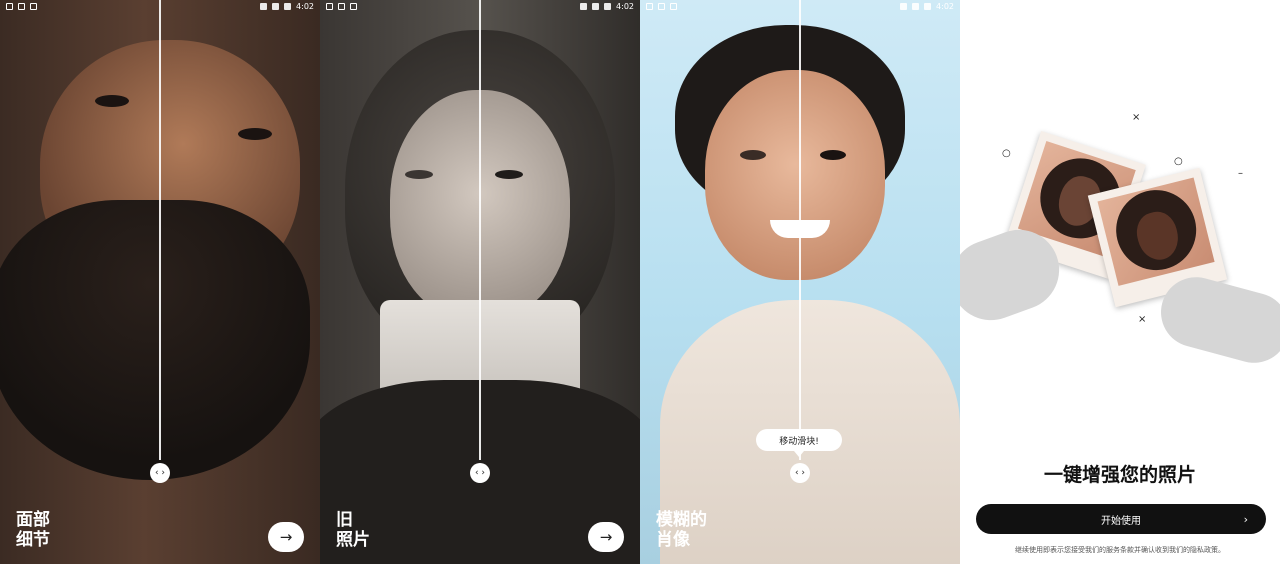 The height and width of the screenshot is (564, 1280). I want to click on screen-title: 面部 细节, so click(33, 530).